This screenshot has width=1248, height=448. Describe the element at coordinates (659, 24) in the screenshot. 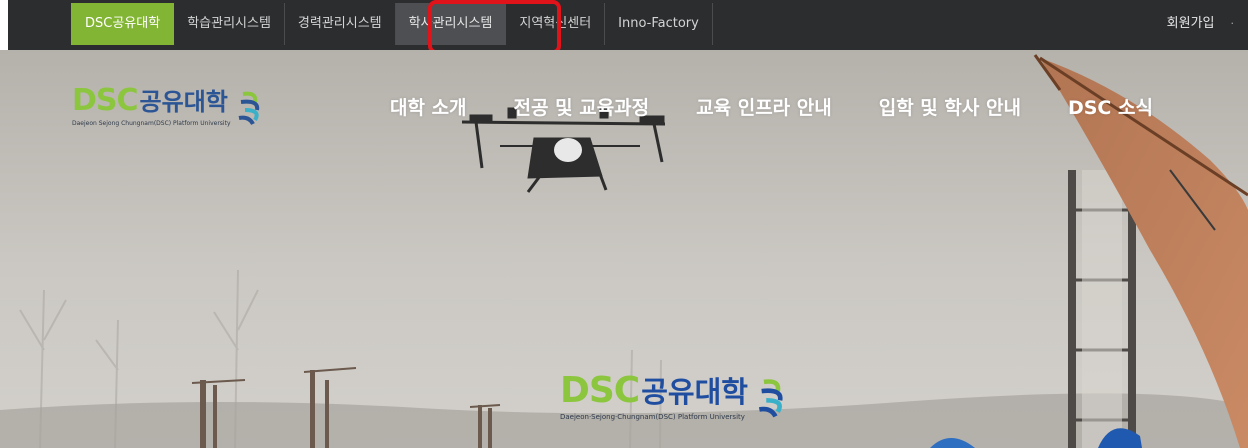

I see `tab-inno-factory: Inno-Factory` at that location.